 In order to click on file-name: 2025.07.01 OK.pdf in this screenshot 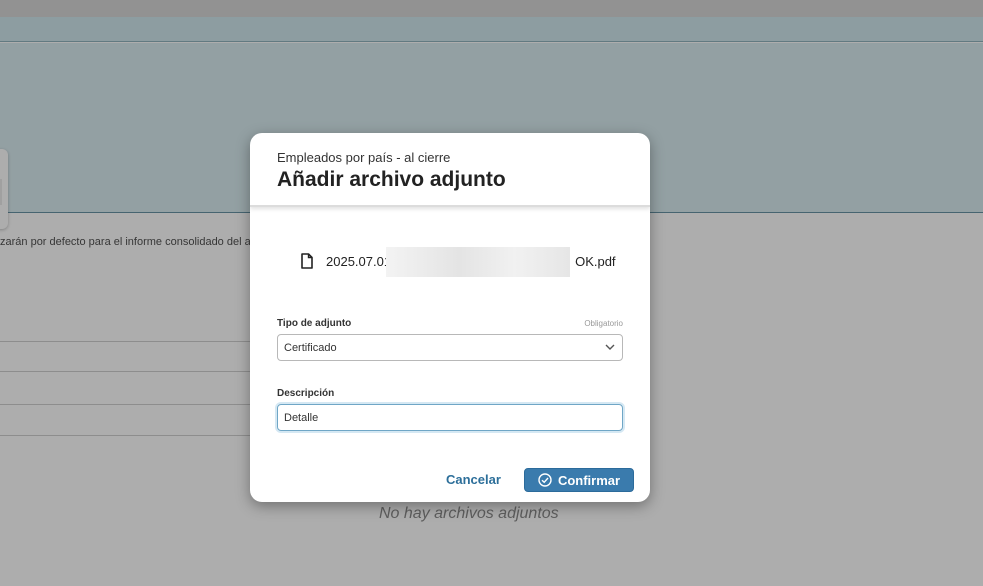, I will do `click(471, 261)`.